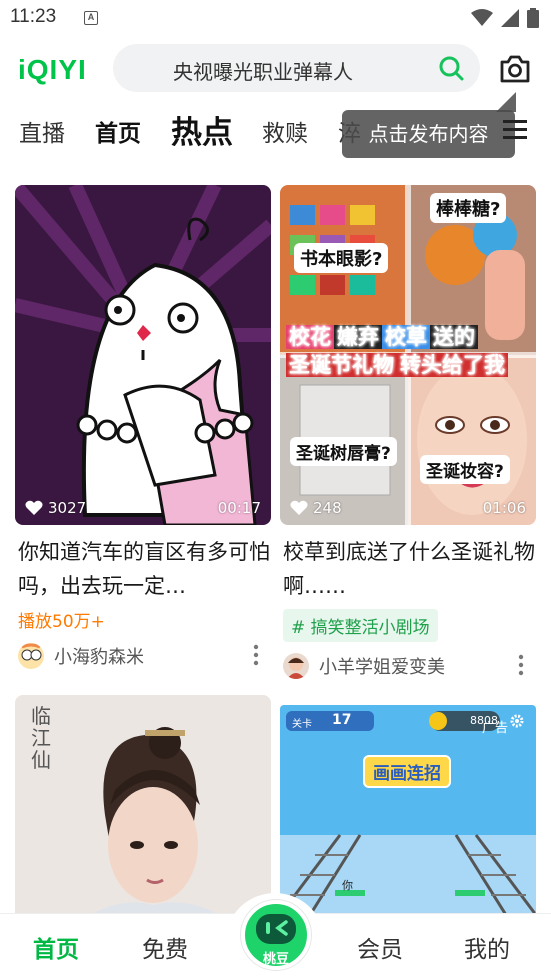  I want to click on like-count-value: 3027, so click(67, 508).